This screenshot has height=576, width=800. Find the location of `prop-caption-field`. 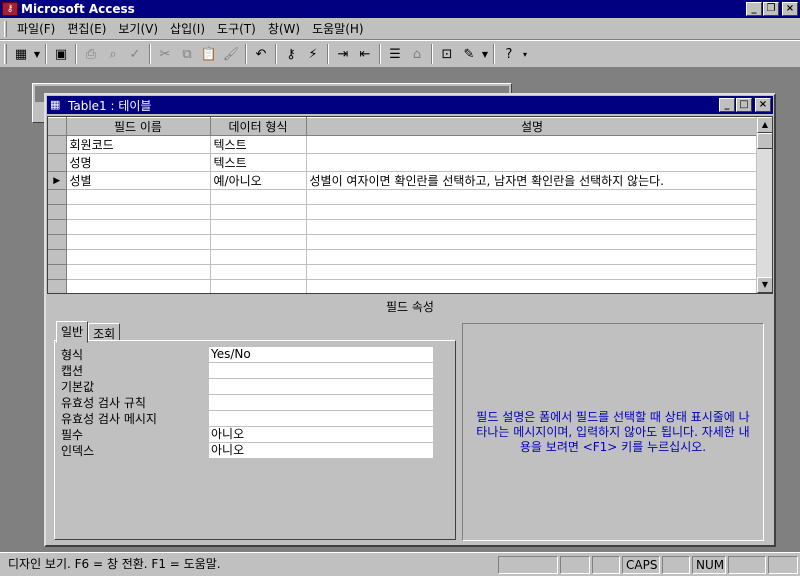

prop-caption-field is located at coordinates (321, 370).